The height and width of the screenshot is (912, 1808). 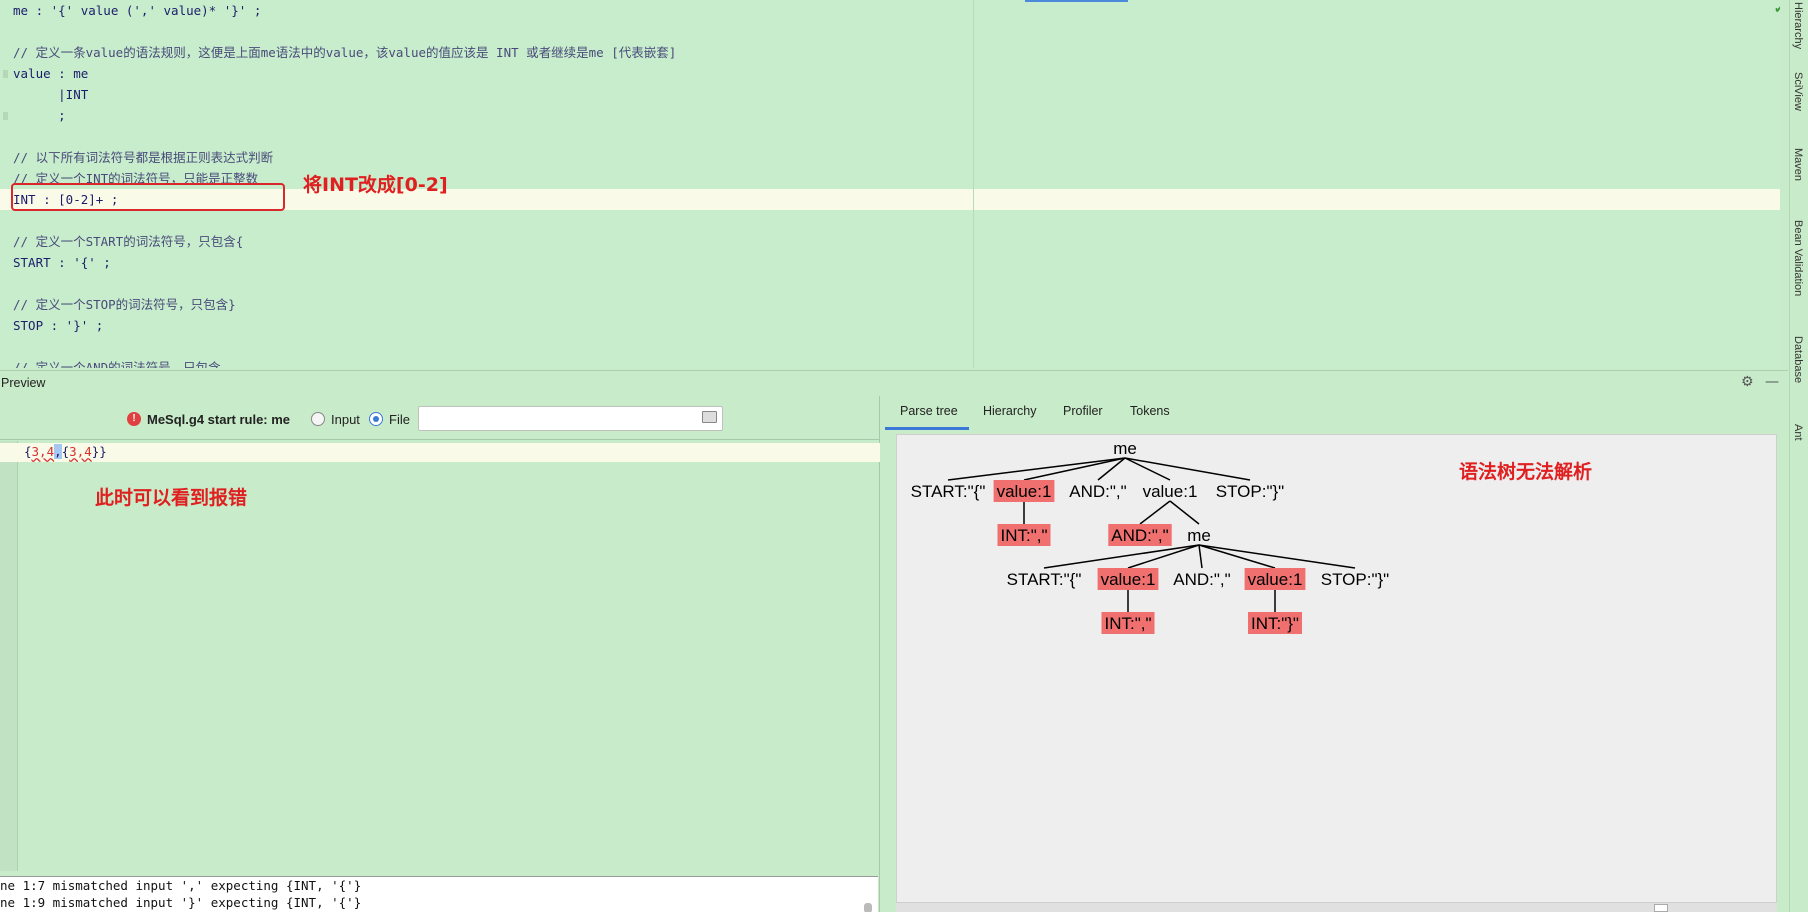 What do you see at coordinates (23, 383) in the screenshot?
I see `preview-title: Preview` at bounding box center [23, 383].